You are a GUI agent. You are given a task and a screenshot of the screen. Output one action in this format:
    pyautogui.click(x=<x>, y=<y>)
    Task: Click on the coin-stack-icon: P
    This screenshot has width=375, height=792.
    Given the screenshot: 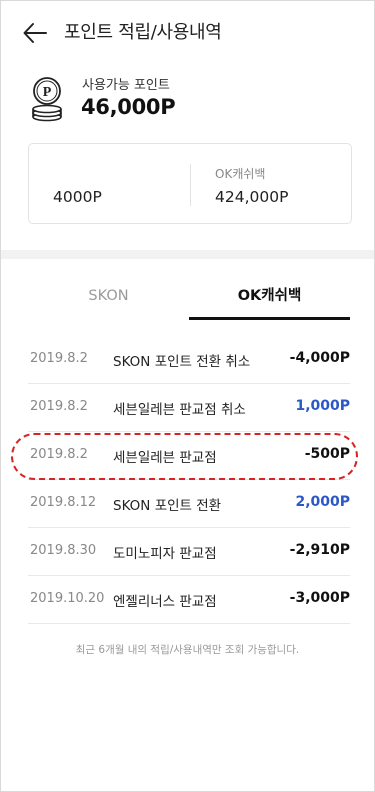 What is the action you would take?
    pyautogui.click(x=49, y=99)
    